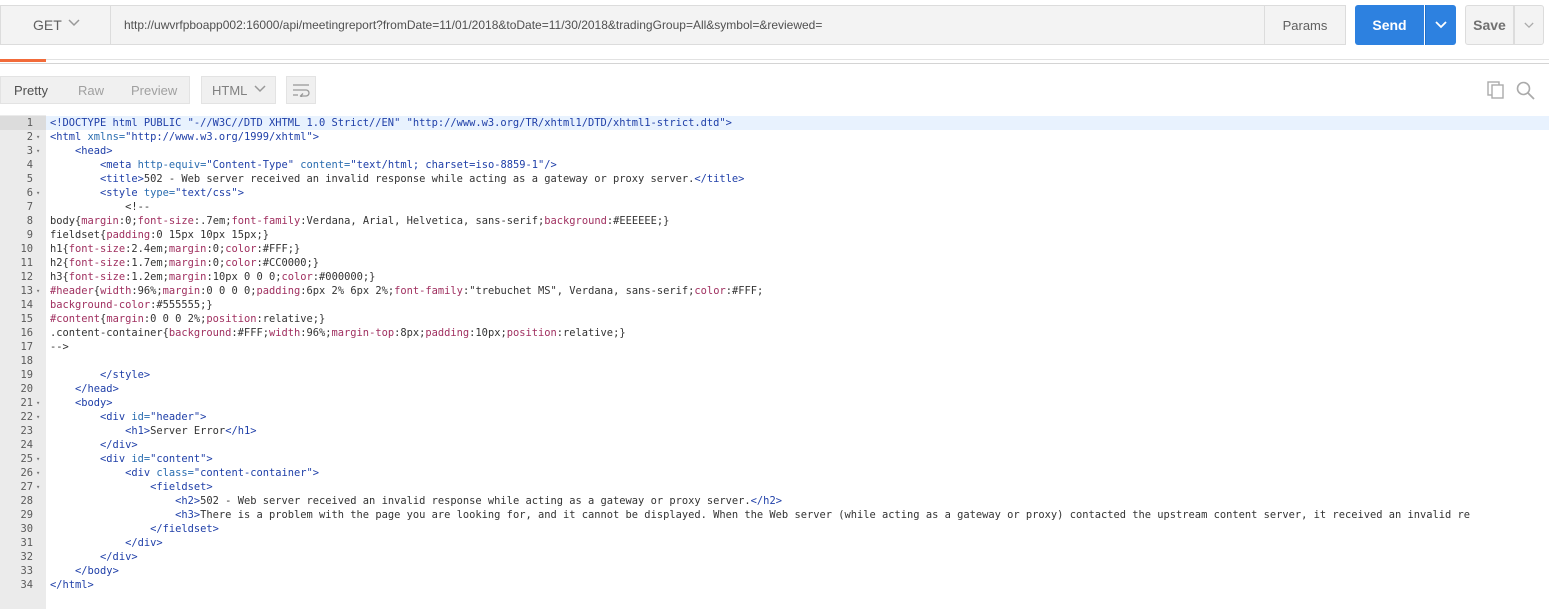 Image resolution: width=1549 pixels, height=609 pixels. What do you see at coordinates (488, 333) in the screenshot?
I see `code-token: :10px;` at bounding box center [488, 333].